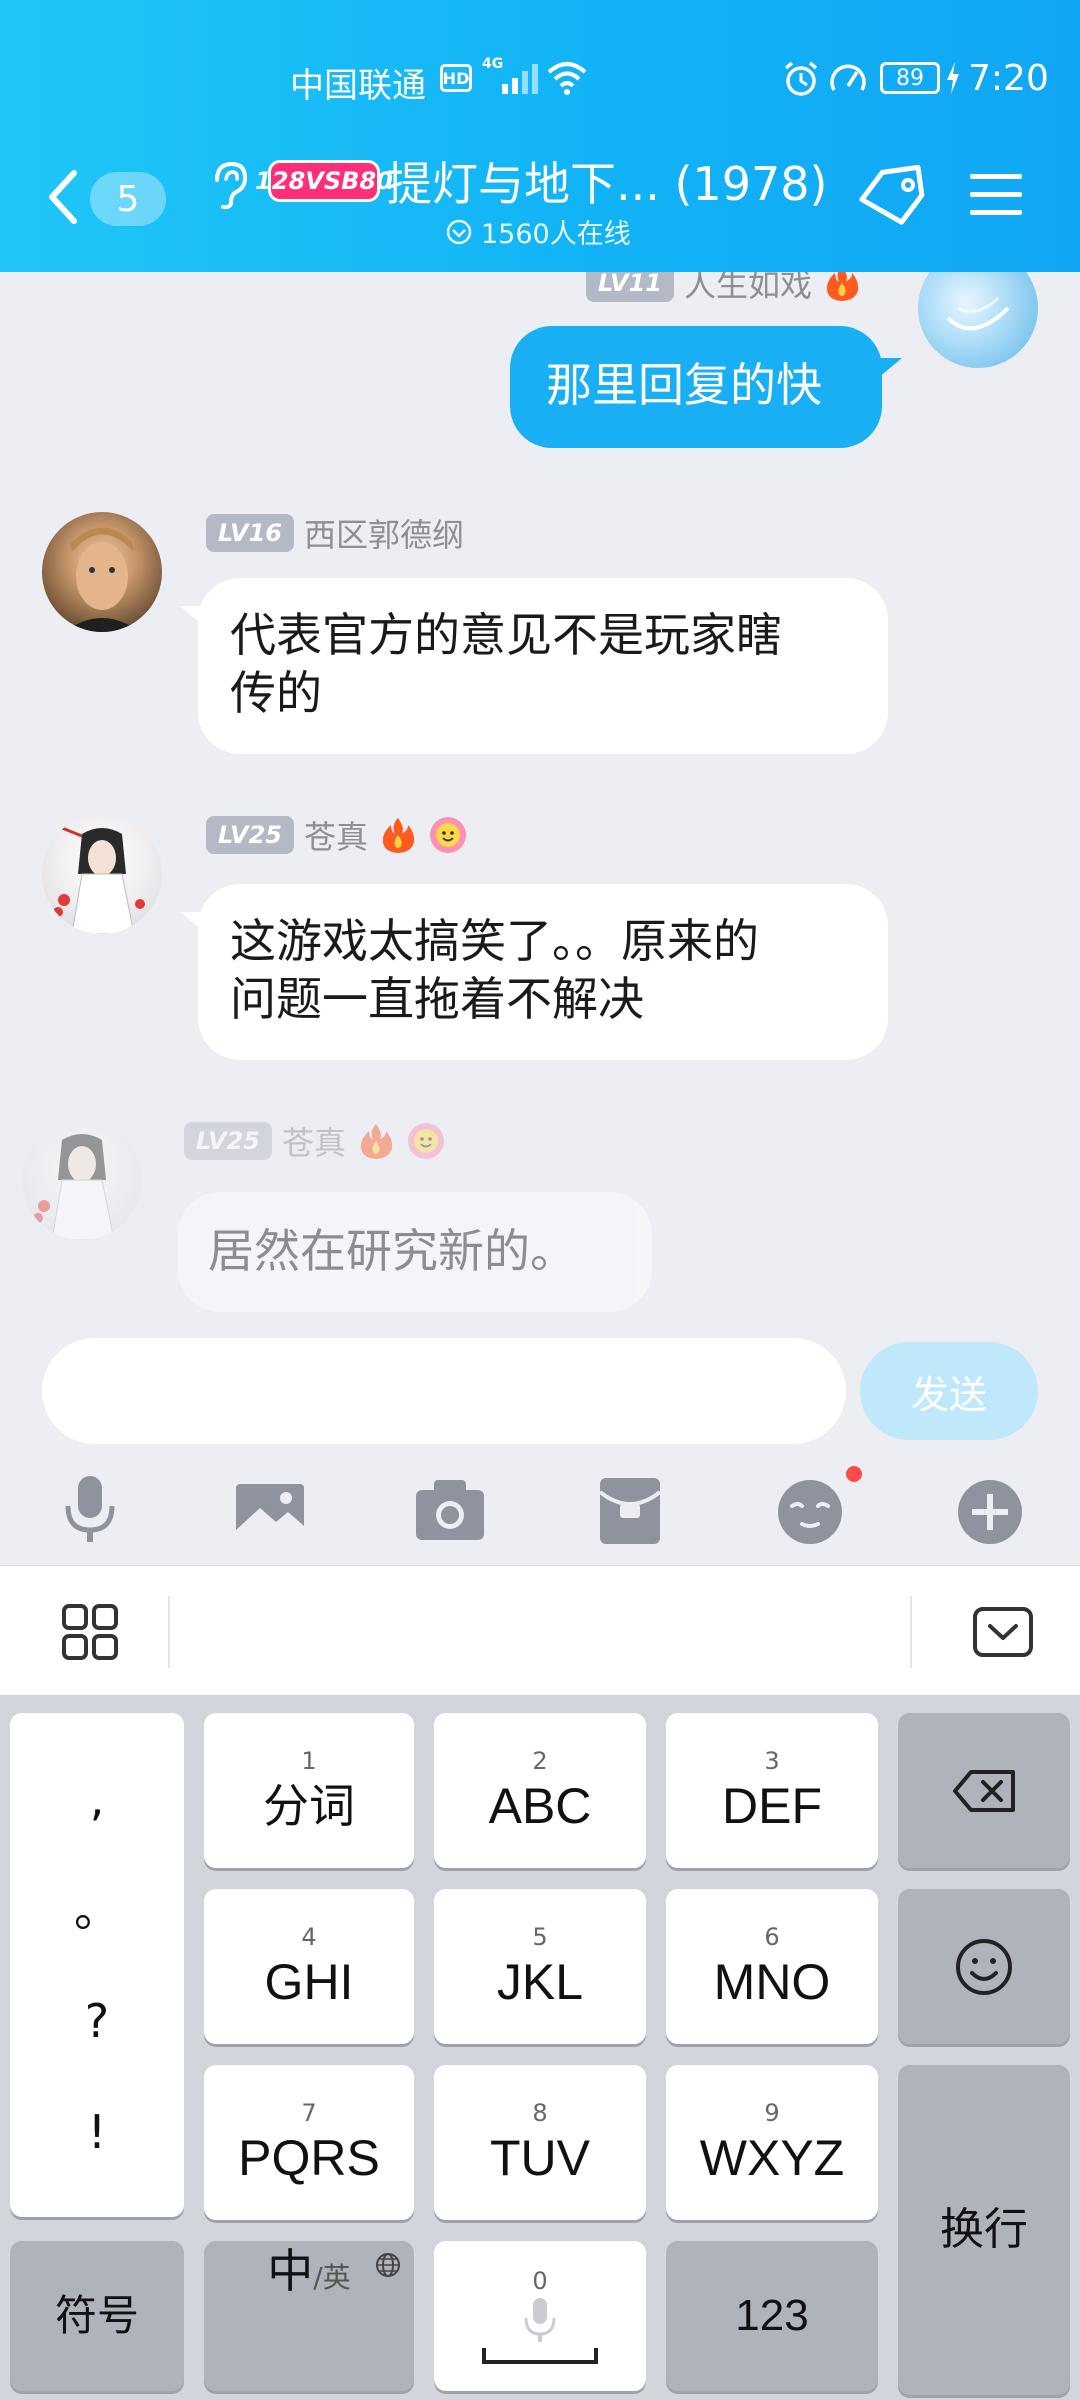  I want to click on signal-icon, so click(520, 79).